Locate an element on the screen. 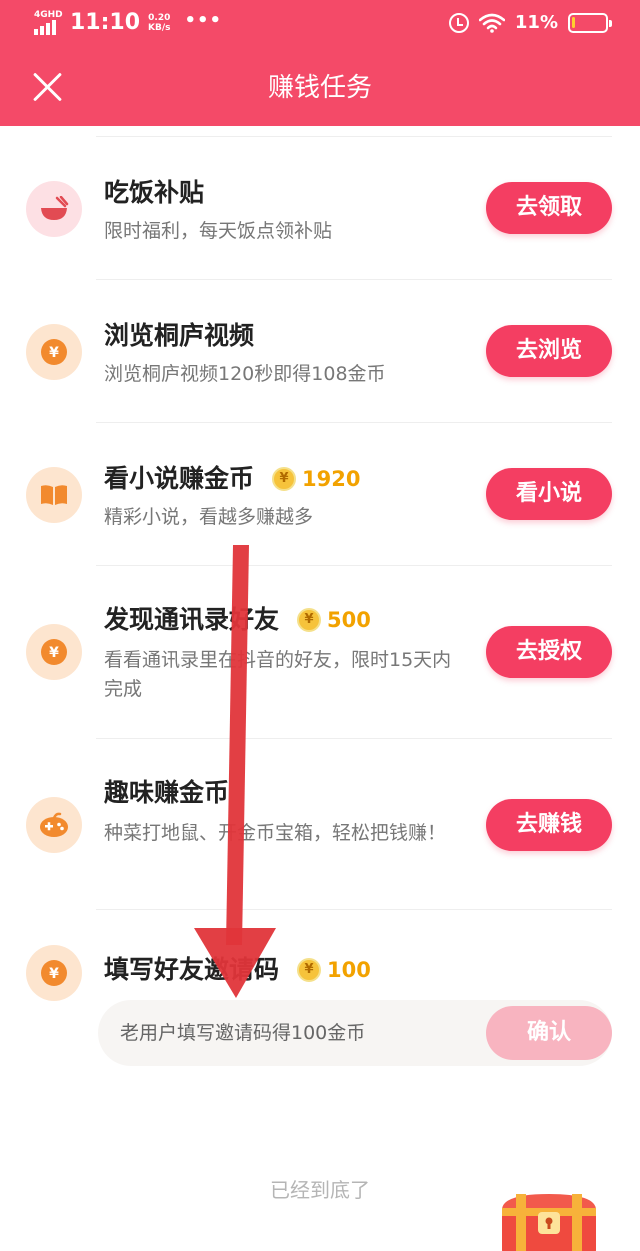 The width and height of the screenshot is (640, 1251). battery-icon is located at coordinates (590, 22).